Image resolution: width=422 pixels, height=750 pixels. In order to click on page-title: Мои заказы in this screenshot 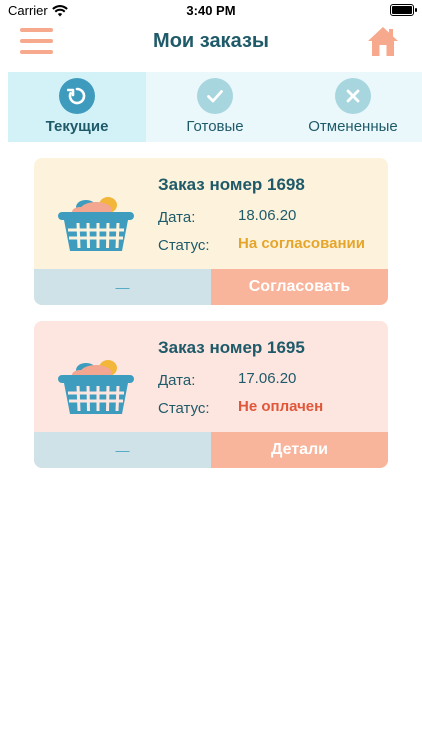, I will do `click(211, 41)`.